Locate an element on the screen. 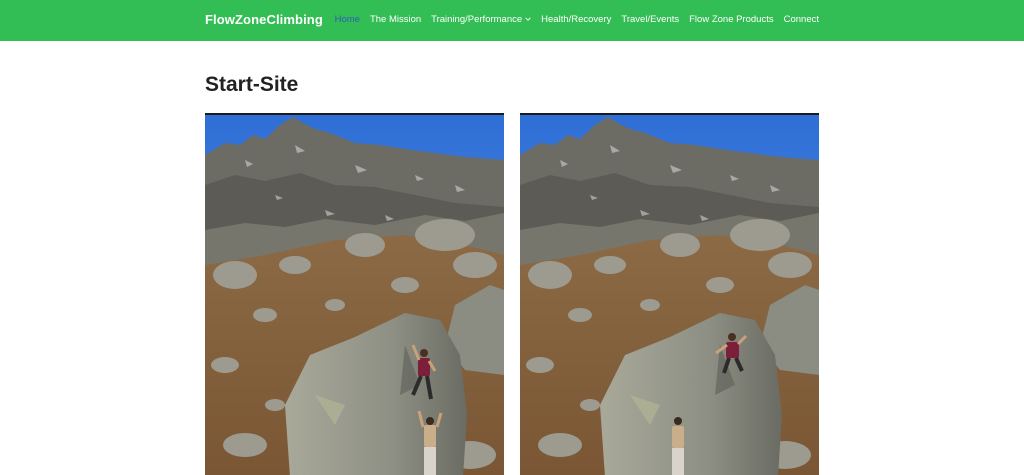 The height and width of the screenshot is (475, 1024). page-title: Start-Site is located at coordinates (252, 84).